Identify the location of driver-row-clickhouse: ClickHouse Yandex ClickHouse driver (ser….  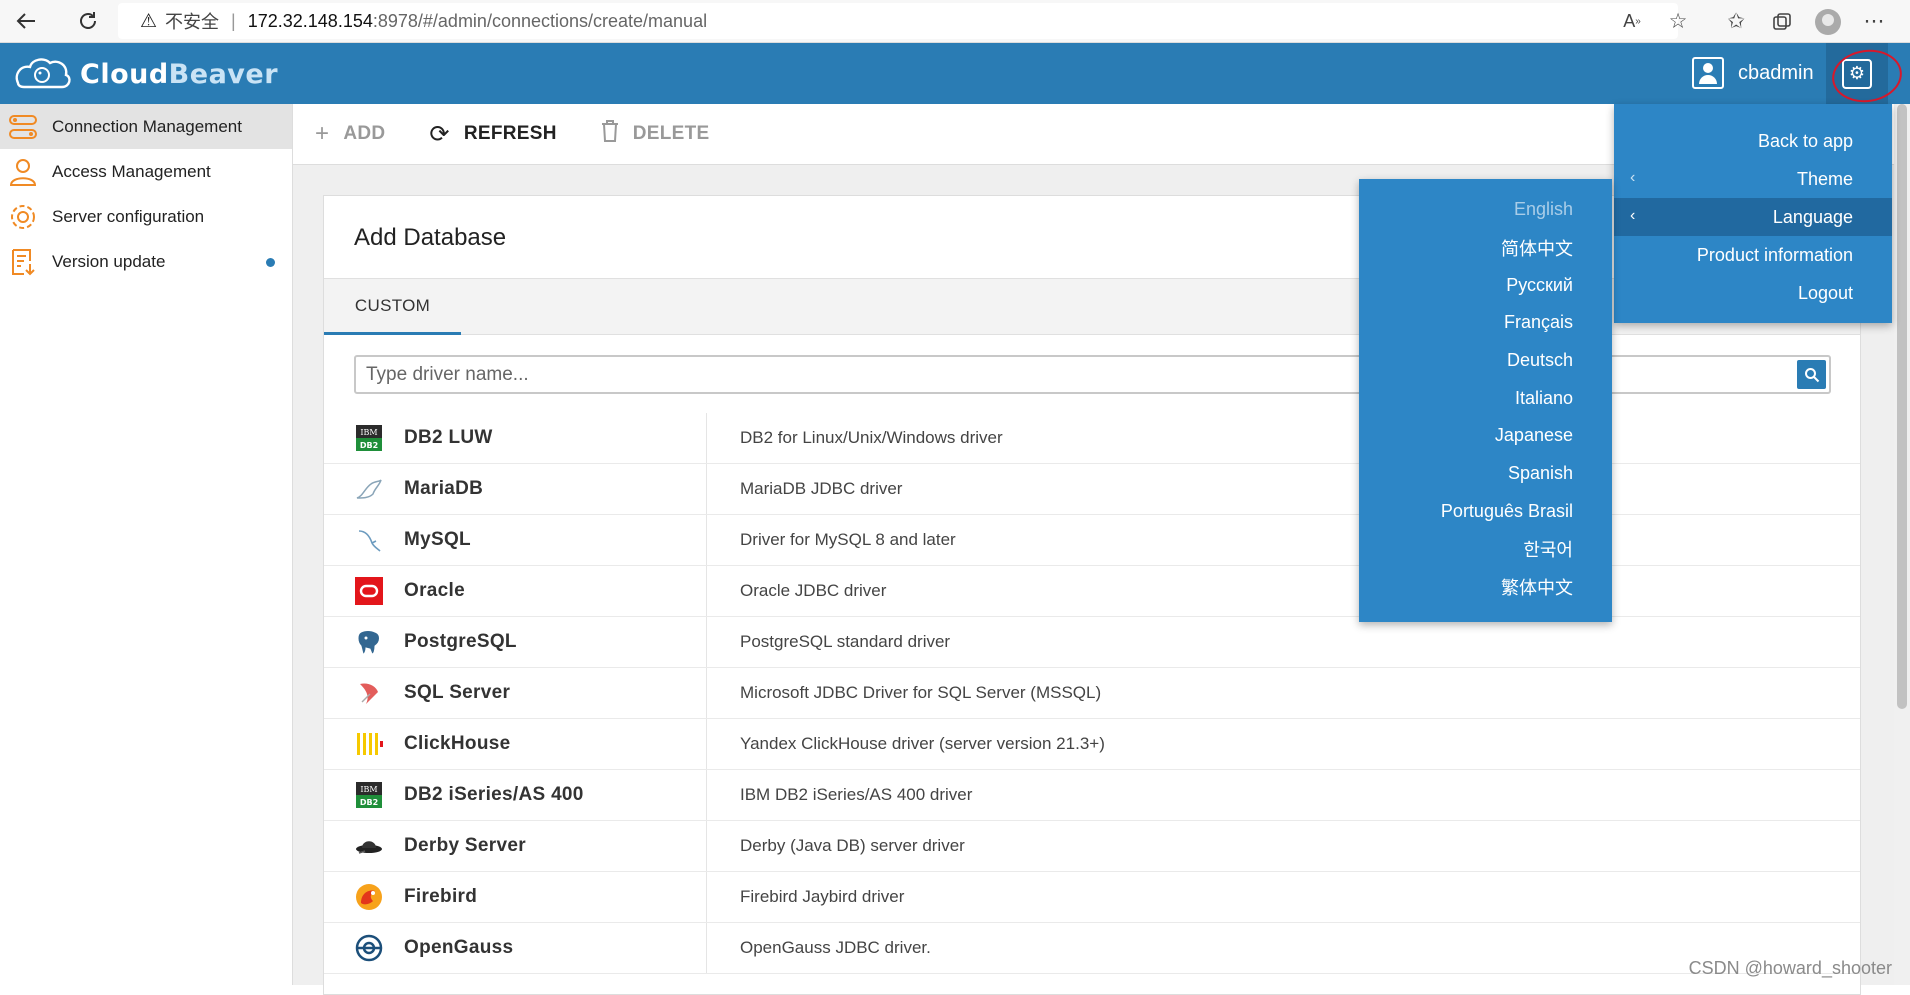
(1092, 744).